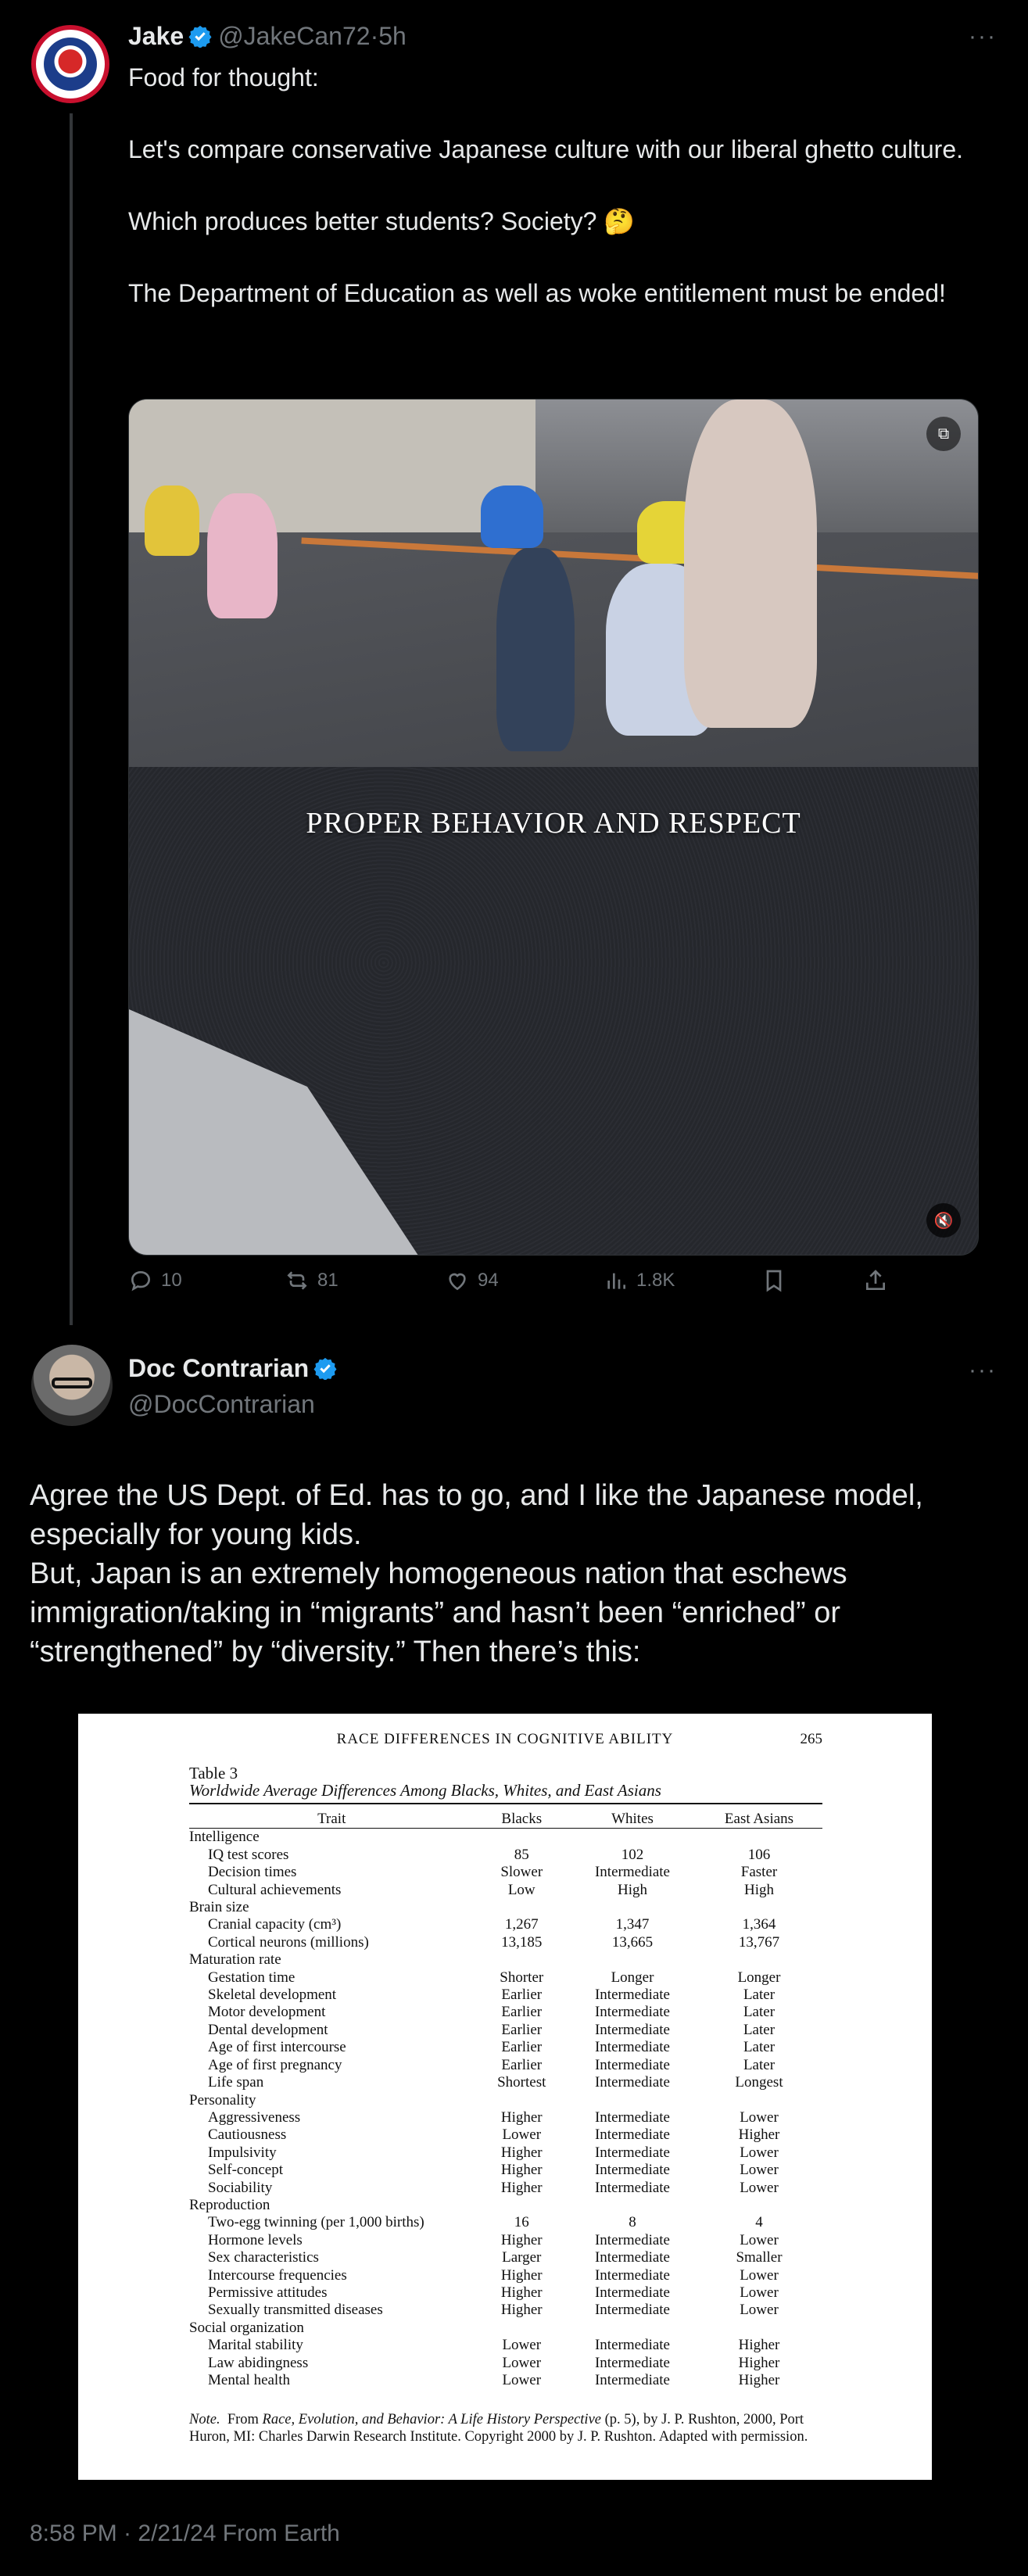  What do you see at coordinates (506, 1855) in the screenshot?
I see `table-row: IQ test scores 85 102 106` at bounding box center [506, 1855].